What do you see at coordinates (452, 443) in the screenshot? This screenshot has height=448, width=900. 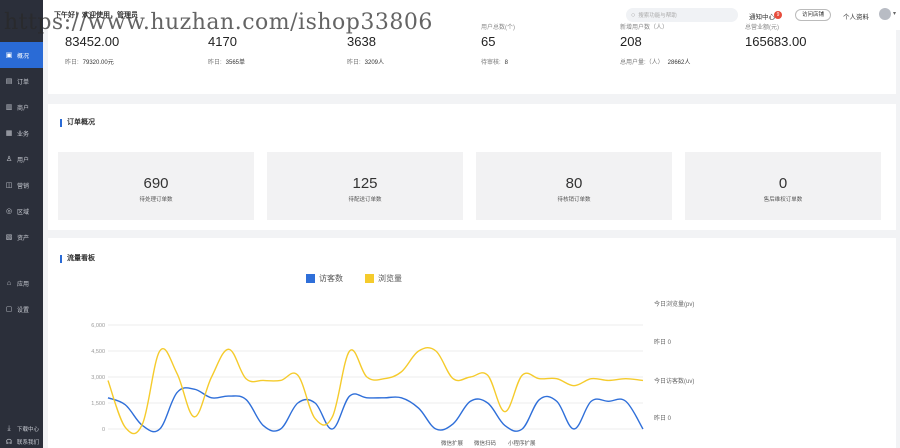 I see `chart-bottom-label: 微信扩展` at bounding box center [452, 443].